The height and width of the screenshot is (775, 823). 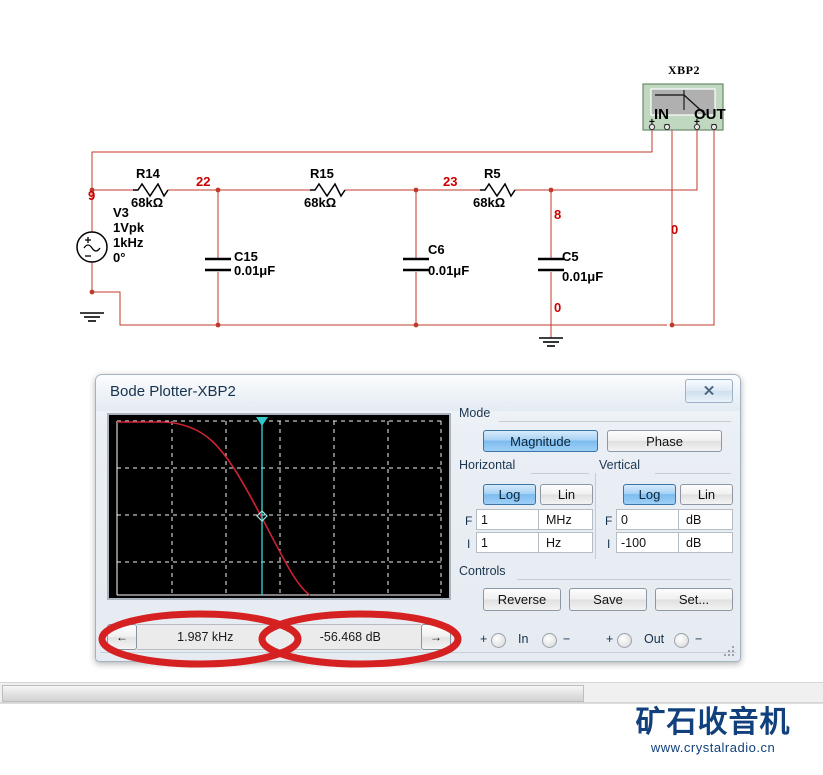 I want to click on xbp2-in-minus-label: _, so click(x=667, y=120).